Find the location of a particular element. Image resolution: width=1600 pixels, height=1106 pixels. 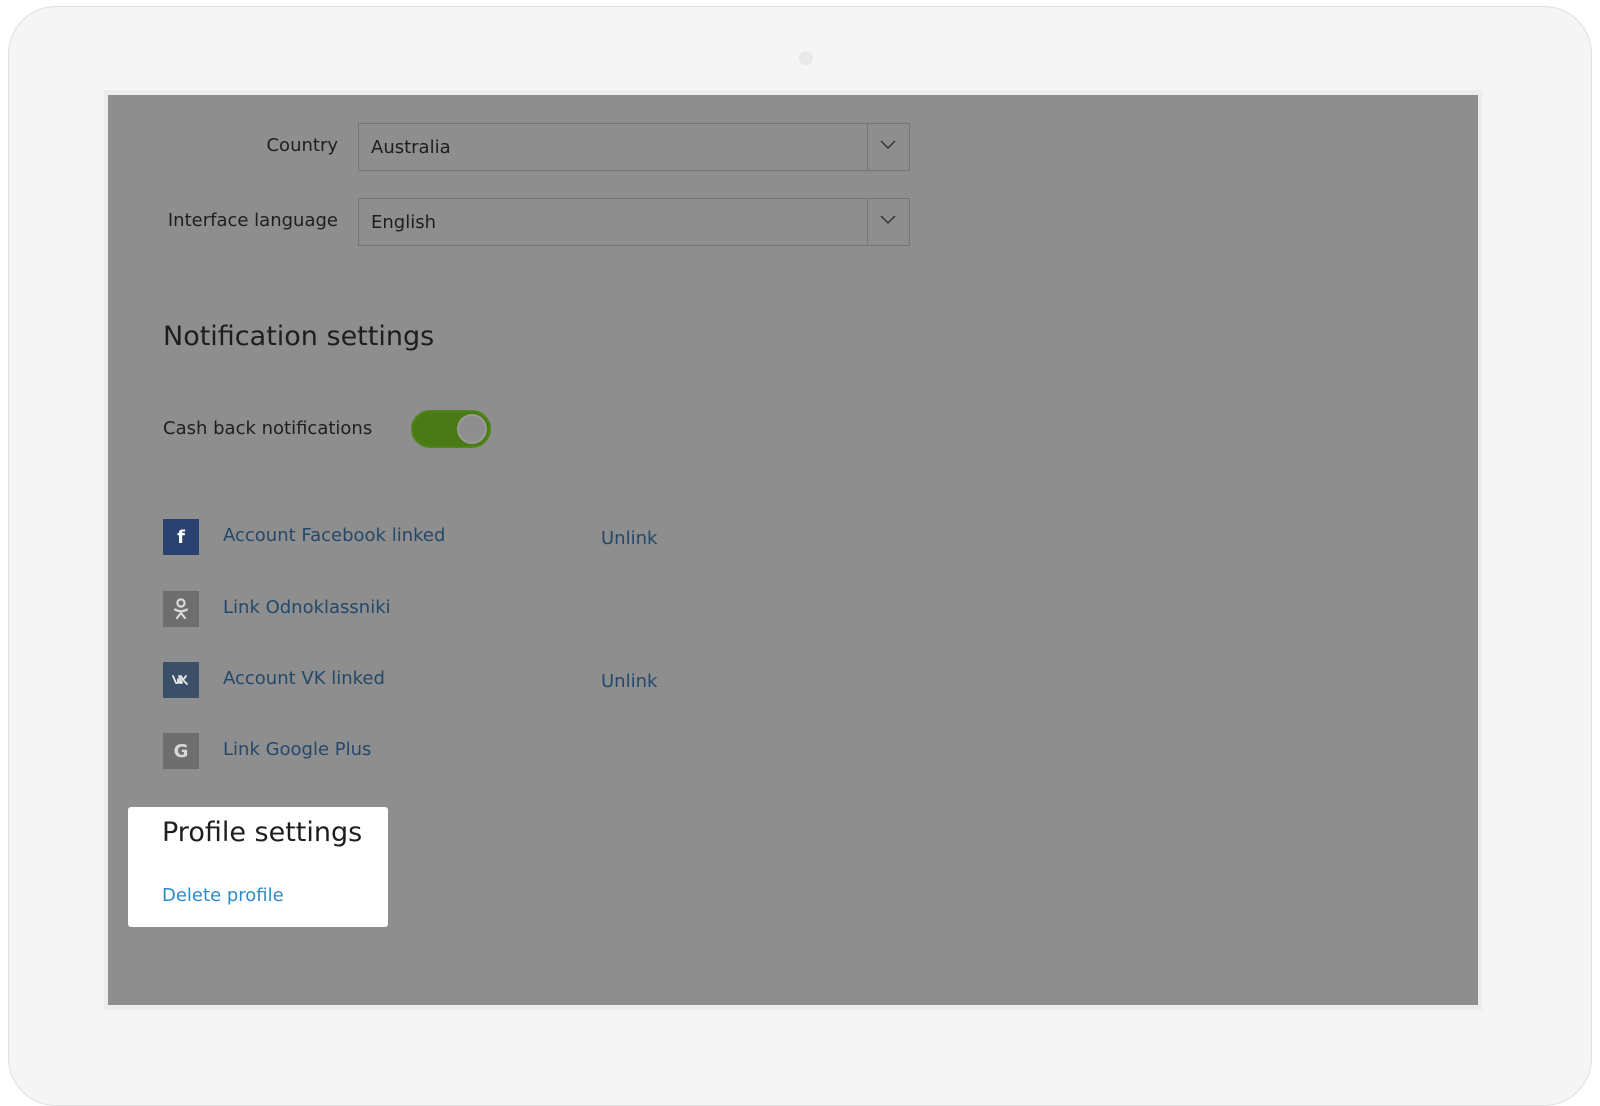

social-row-odnoklassniki: Link Odnoklassniki is located at coordinates (423, 609).